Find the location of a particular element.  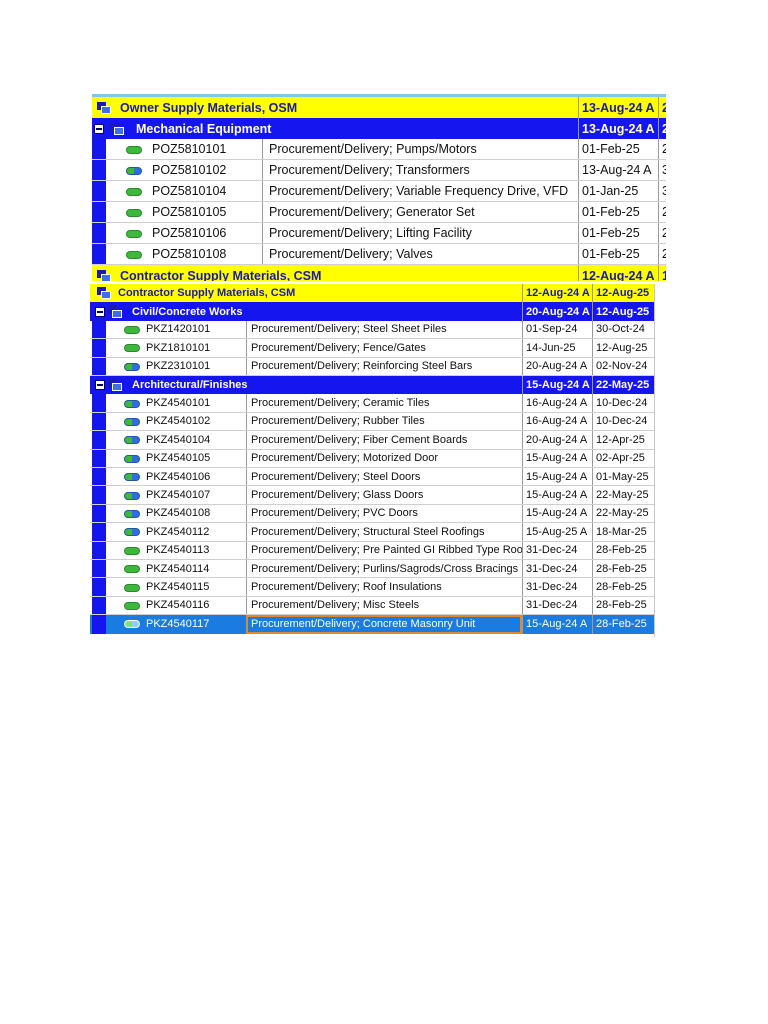

finish-date: 02-Nov-24 is located at coordinates (623, 366).